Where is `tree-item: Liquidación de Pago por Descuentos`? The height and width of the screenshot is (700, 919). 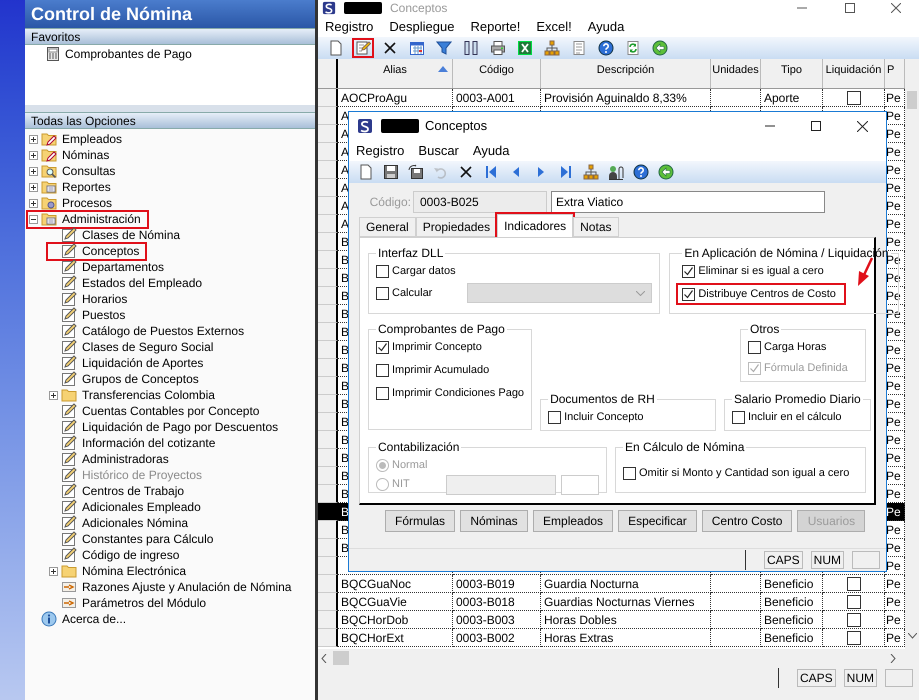 tree-item: Liquidación de Pago por Descuentos is located at coordinates (180, 427).